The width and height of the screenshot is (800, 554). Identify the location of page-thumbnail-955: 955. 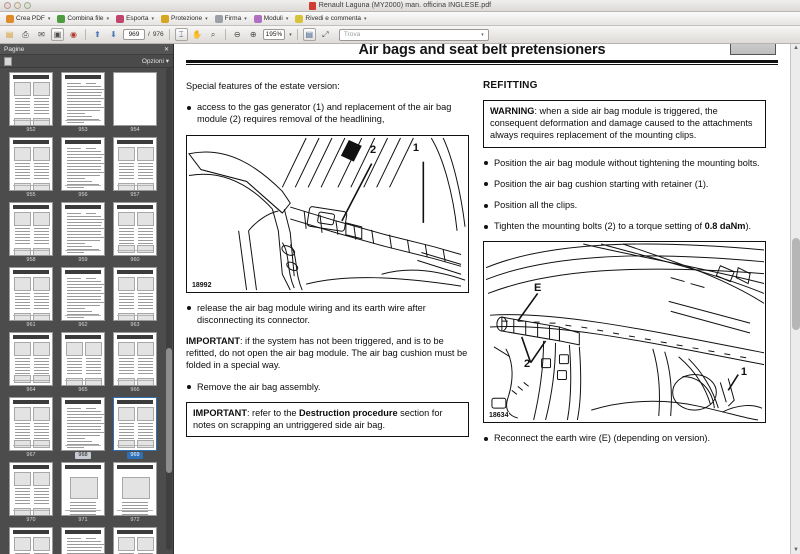
(31, 168).